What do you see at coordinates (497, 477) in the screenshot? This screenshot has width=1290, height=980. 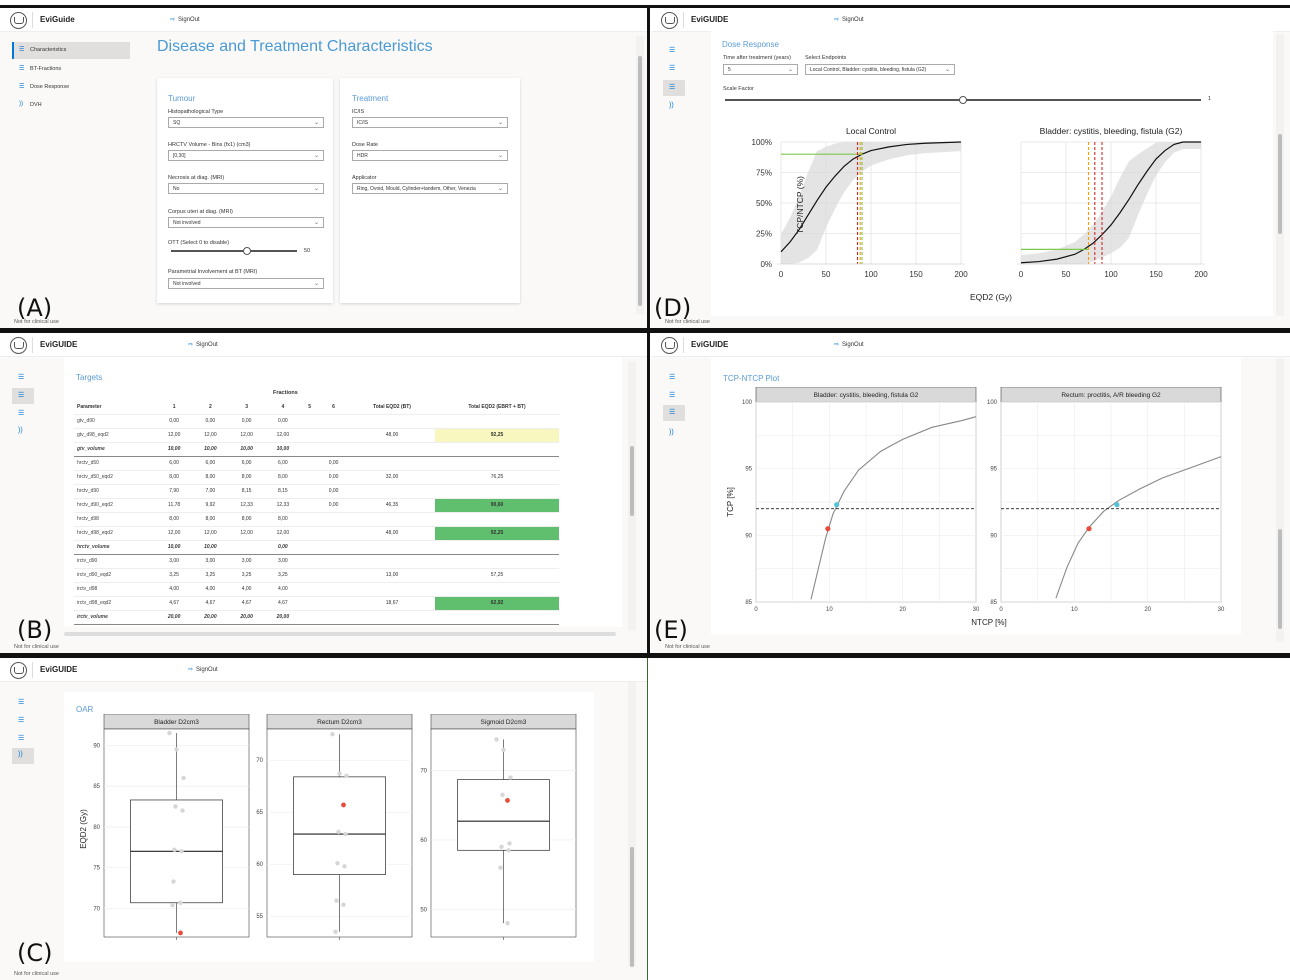 I see `table-cell: 76,25` at bounding box center [497, 477].